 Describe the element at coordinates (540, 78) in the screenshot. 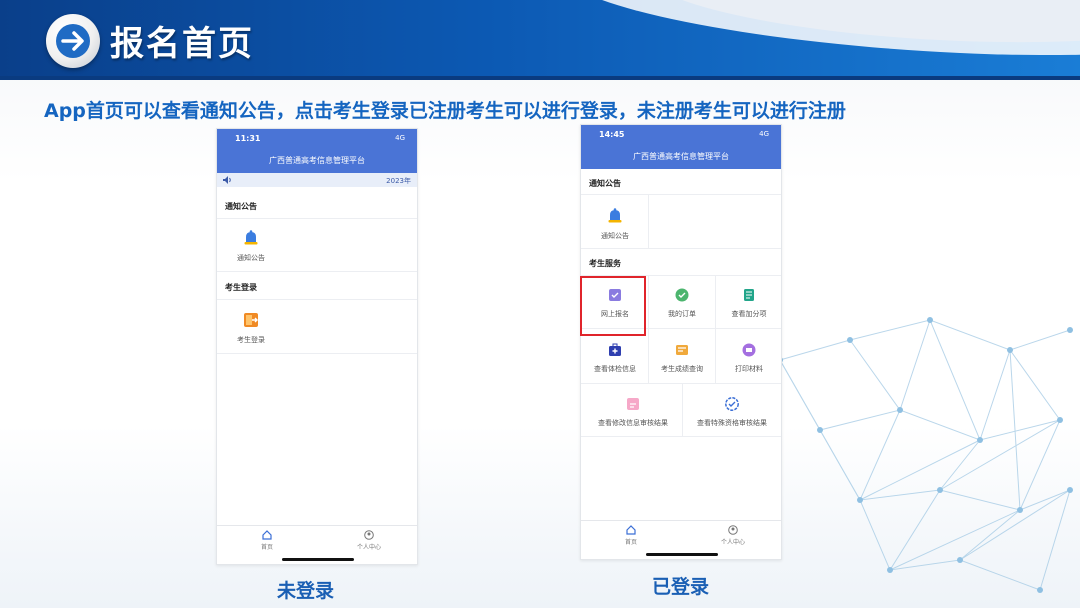

I see `header-underline` at that location.